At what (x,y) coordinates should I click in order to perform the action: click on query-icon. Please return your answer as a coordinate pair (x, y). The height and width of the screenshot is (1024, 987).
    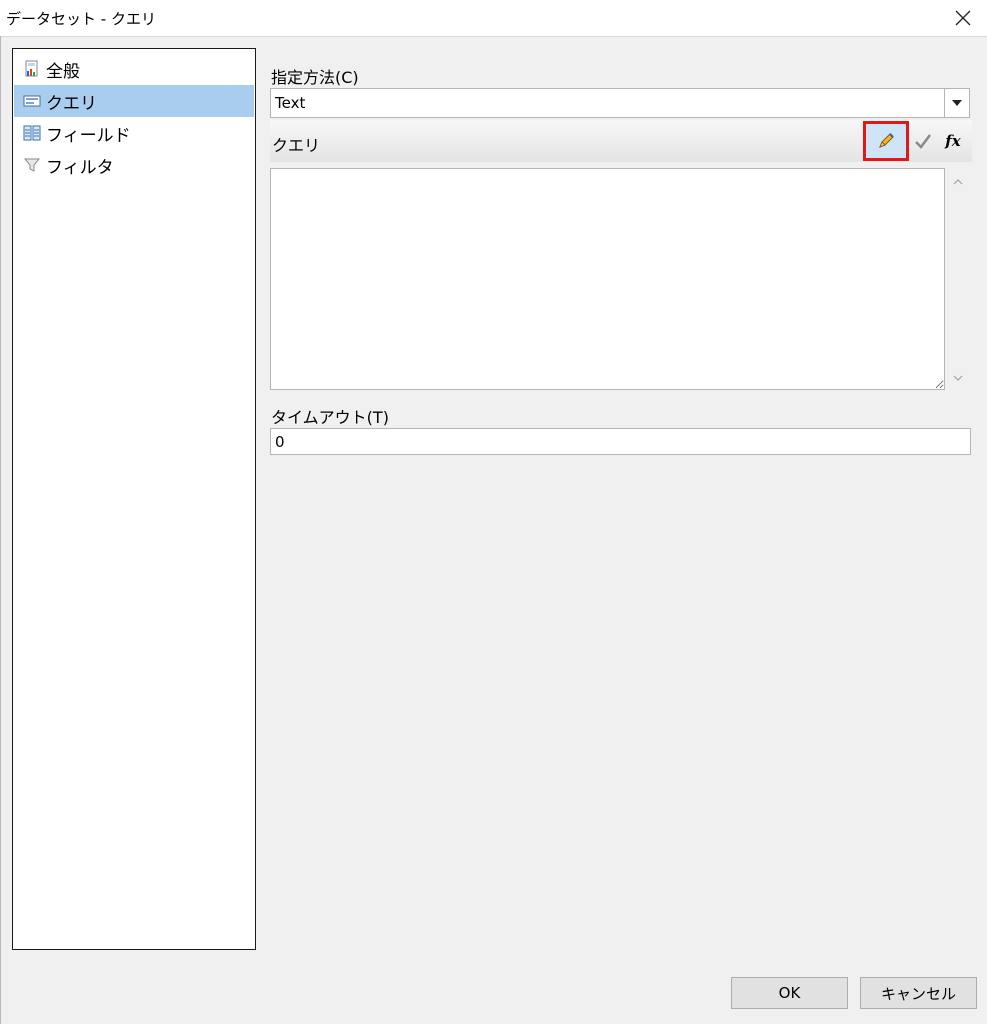
    Looking at the image, I should click on (32, 101).